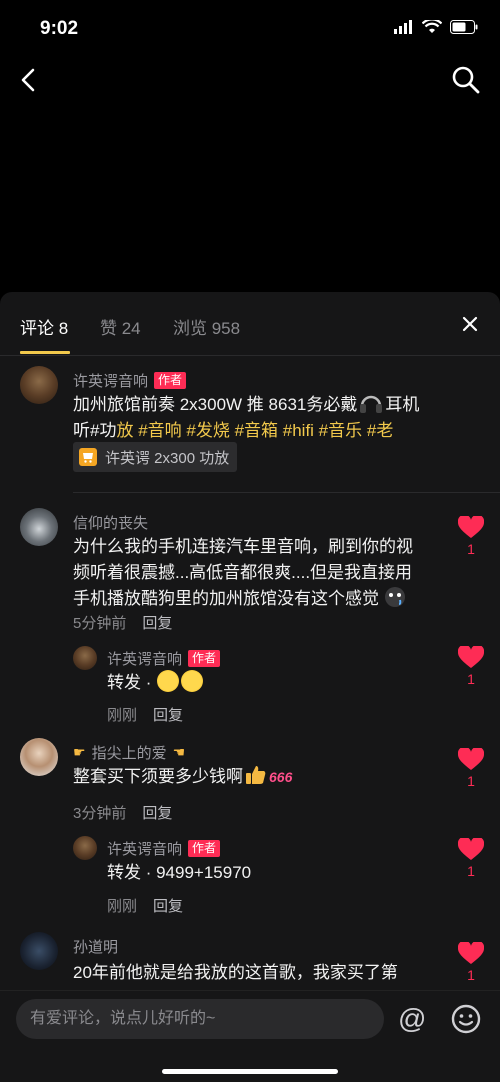  I want to click on comment-text: 整套买下须要多少钱啊 666, so click(259, 777).